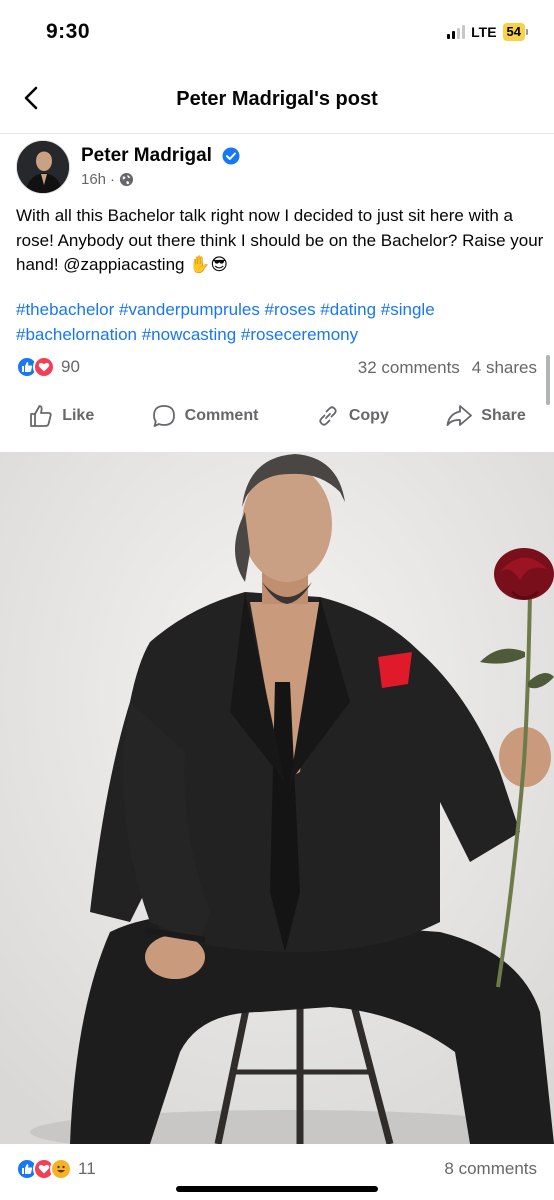 This screenshot has height=1200, width=554. I want to click on action-bar: Like Comment Copy Share, so click(277, 416).